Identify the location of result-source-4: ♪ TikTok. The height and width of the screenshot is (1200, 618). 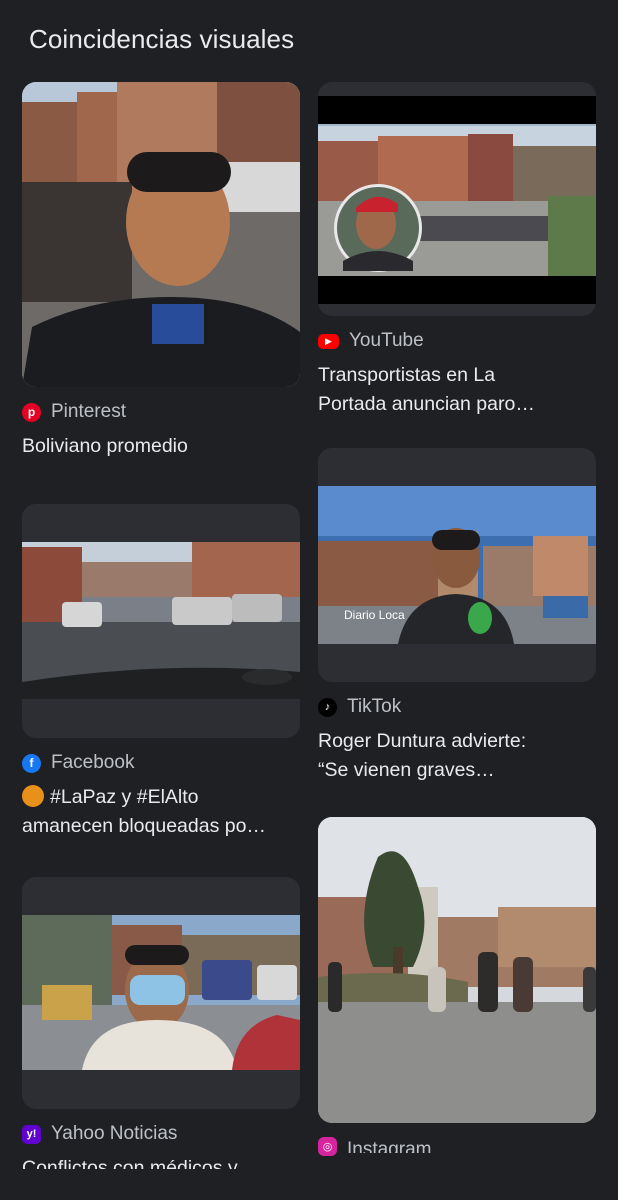
(457, 707).